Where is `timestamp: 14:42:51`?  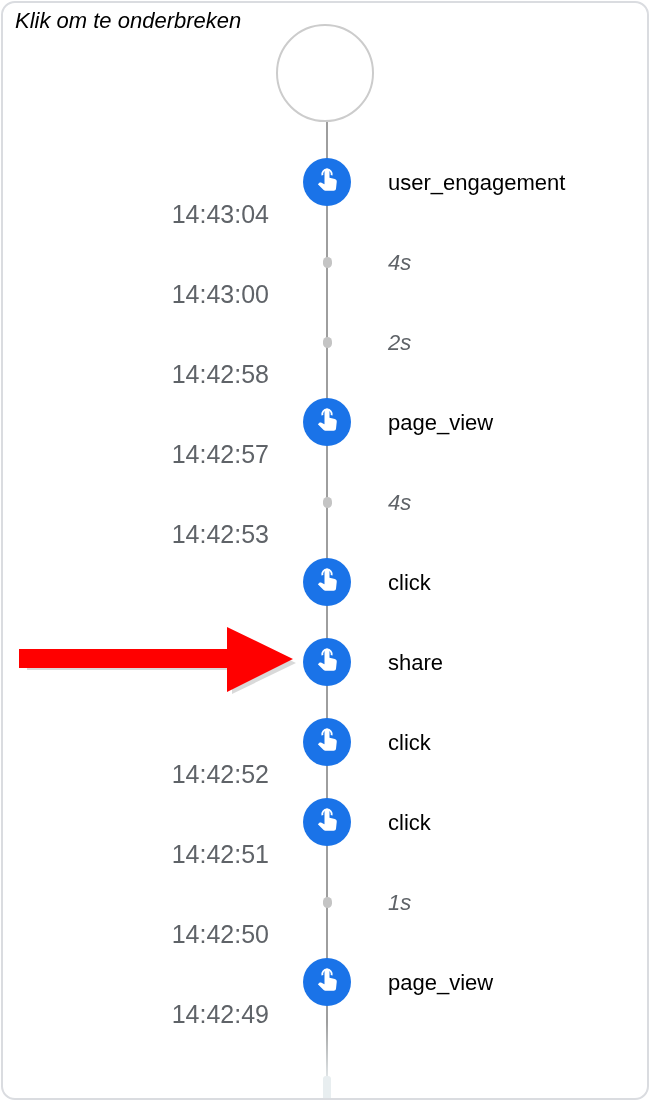 timestamp: 14:42:51 is located at coordinates (220, 854).